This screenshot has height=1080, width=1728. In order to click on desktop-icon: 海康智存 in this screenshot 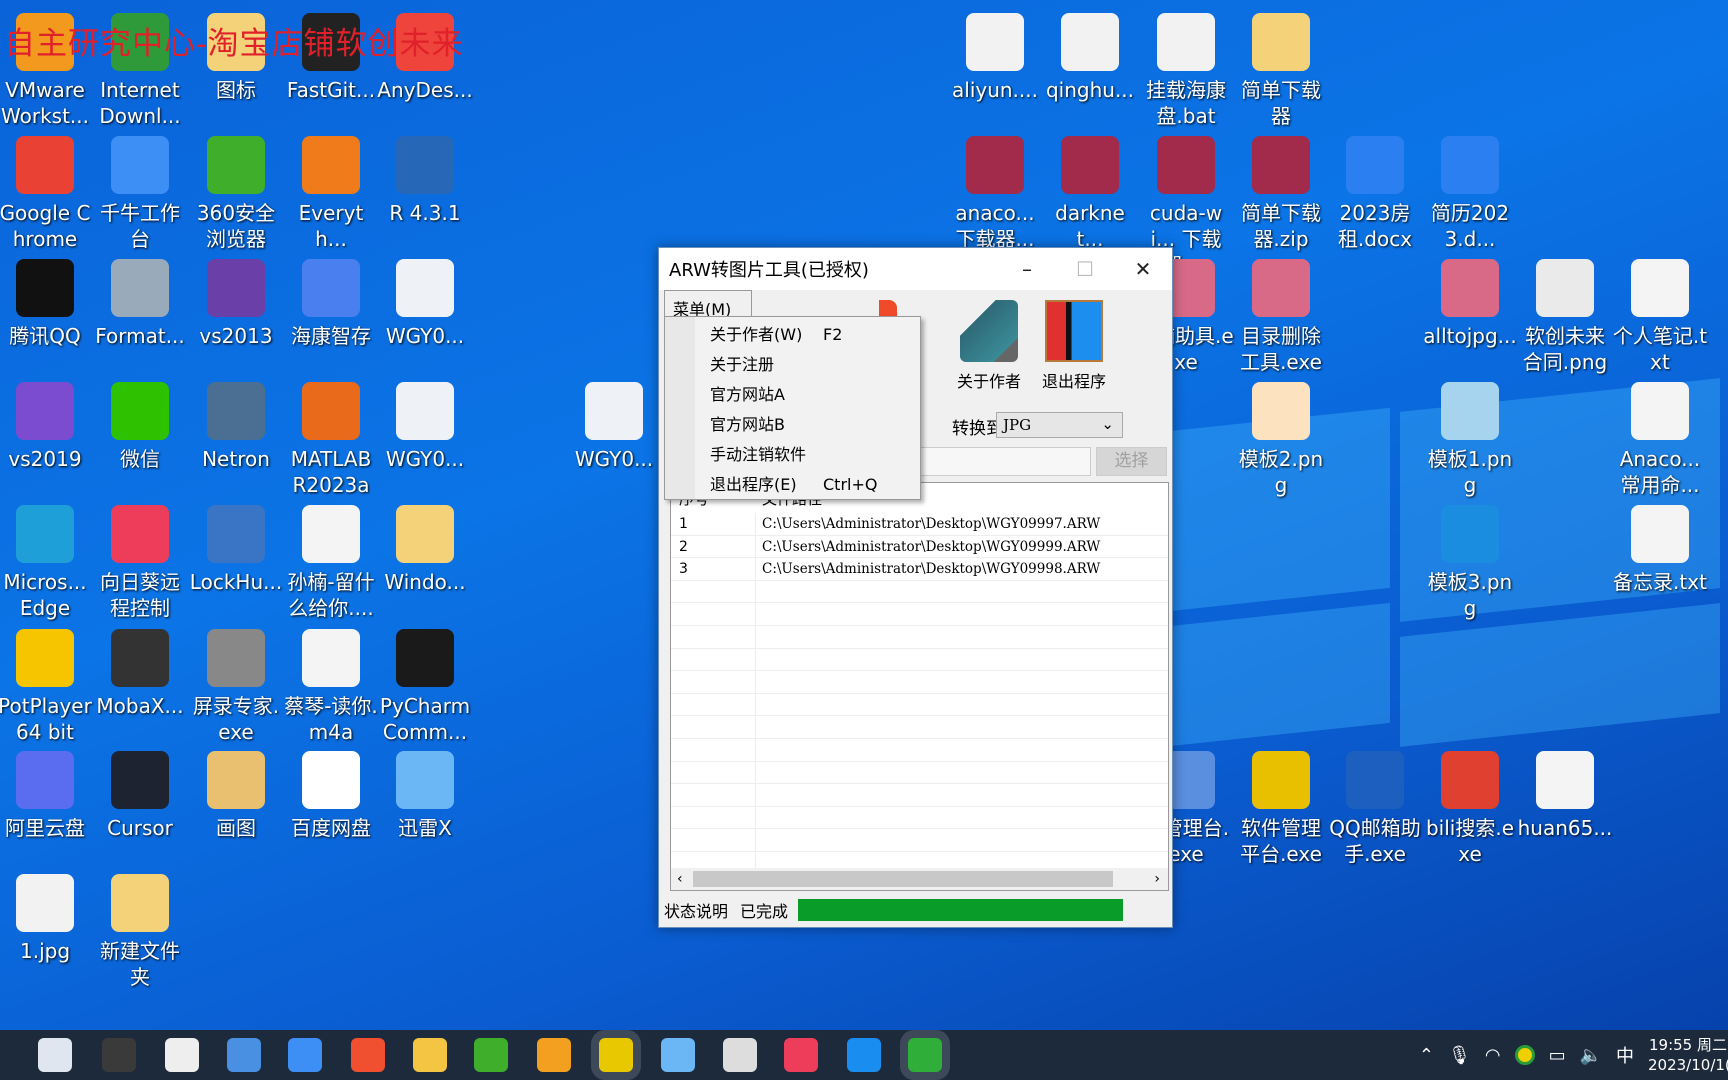, I will do `click(331, 304)`.